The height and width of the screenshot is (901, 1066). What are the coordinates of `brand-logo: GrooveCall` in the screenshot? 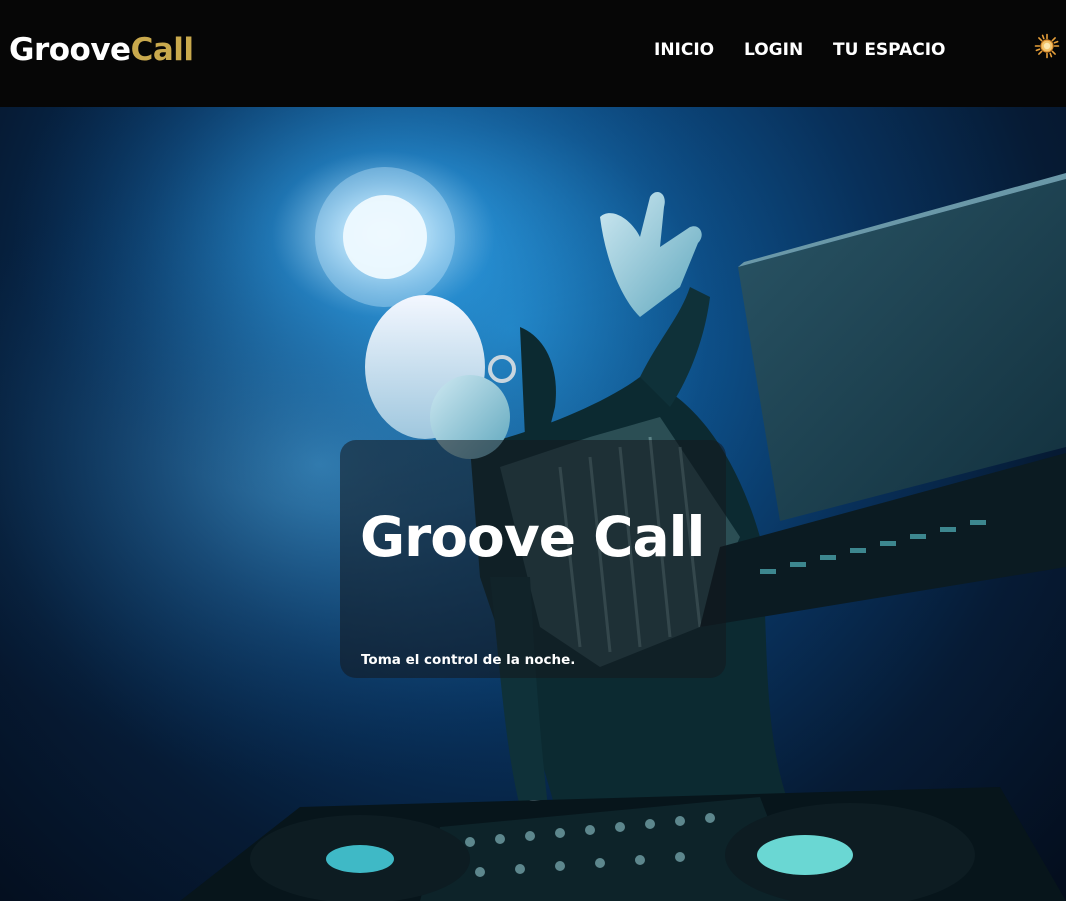 It's located at (101, 50).